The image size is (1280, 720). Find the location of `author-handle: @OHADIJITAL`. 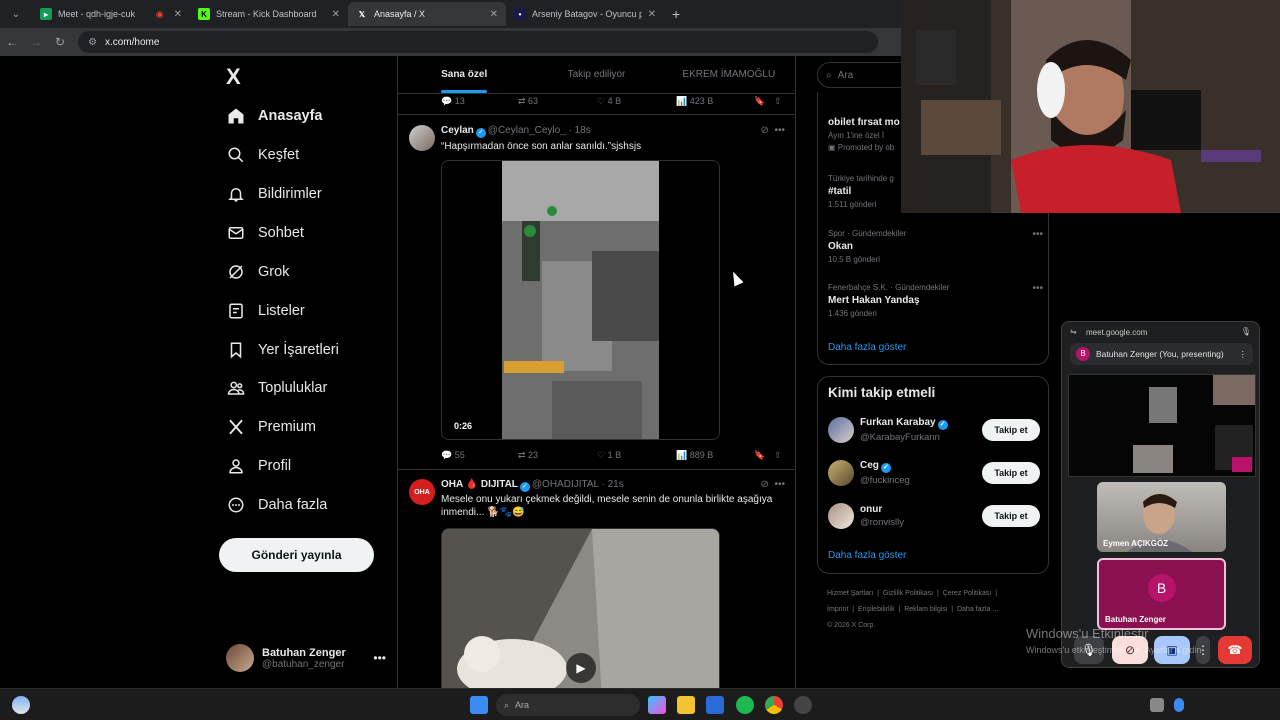

author-handle: @OHADIJITAL is located at coordinates (565, 484).